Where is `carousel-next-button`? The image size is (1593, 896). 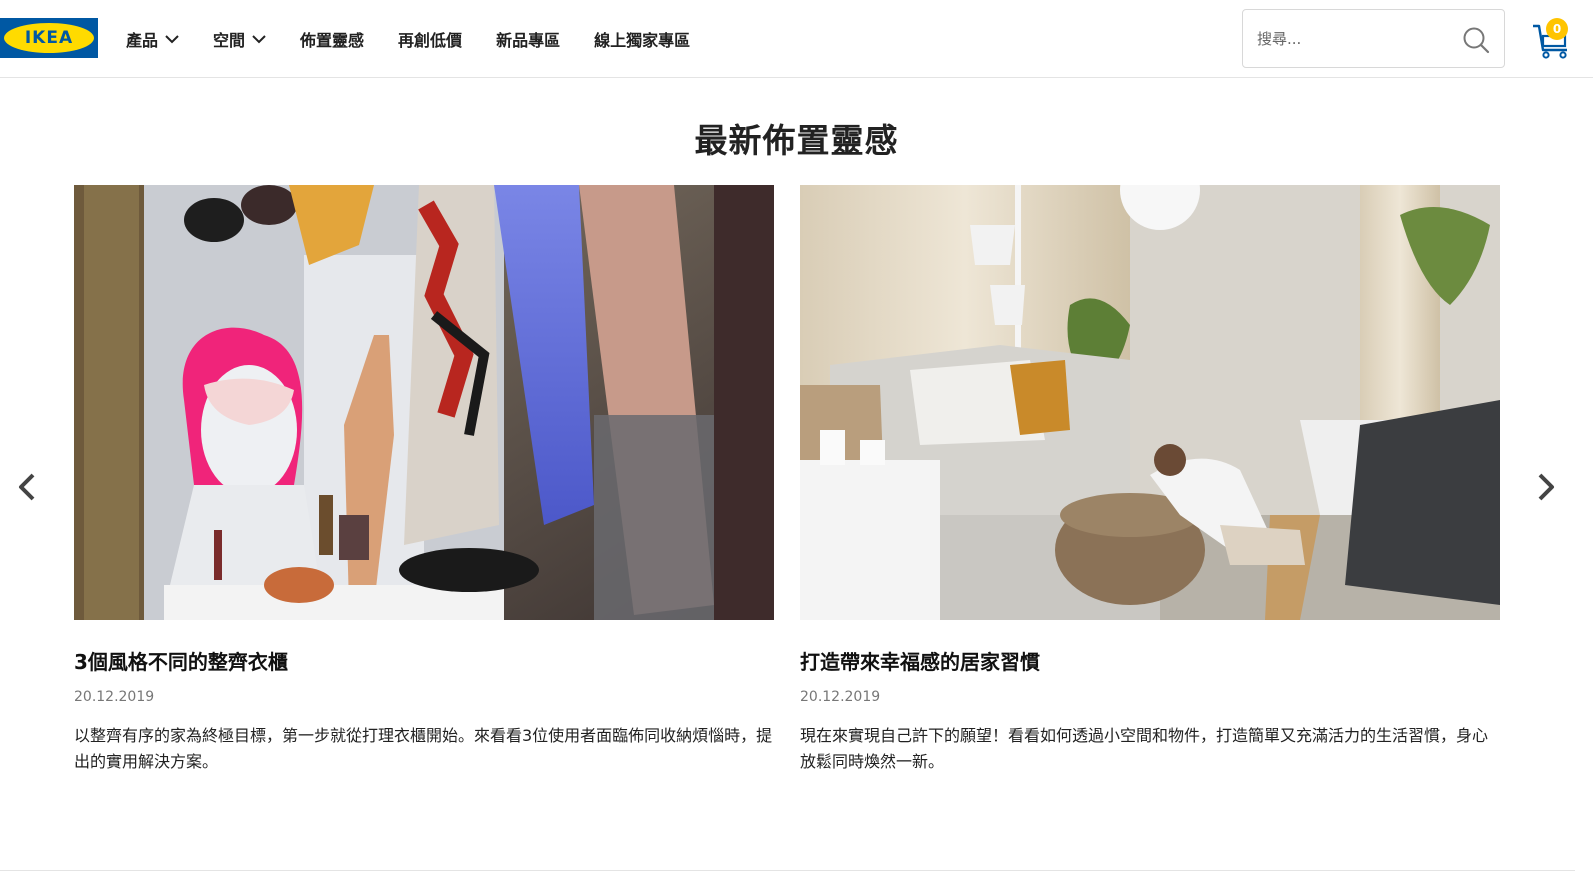
carousel-next-button is located at coordinates (1546, 489).